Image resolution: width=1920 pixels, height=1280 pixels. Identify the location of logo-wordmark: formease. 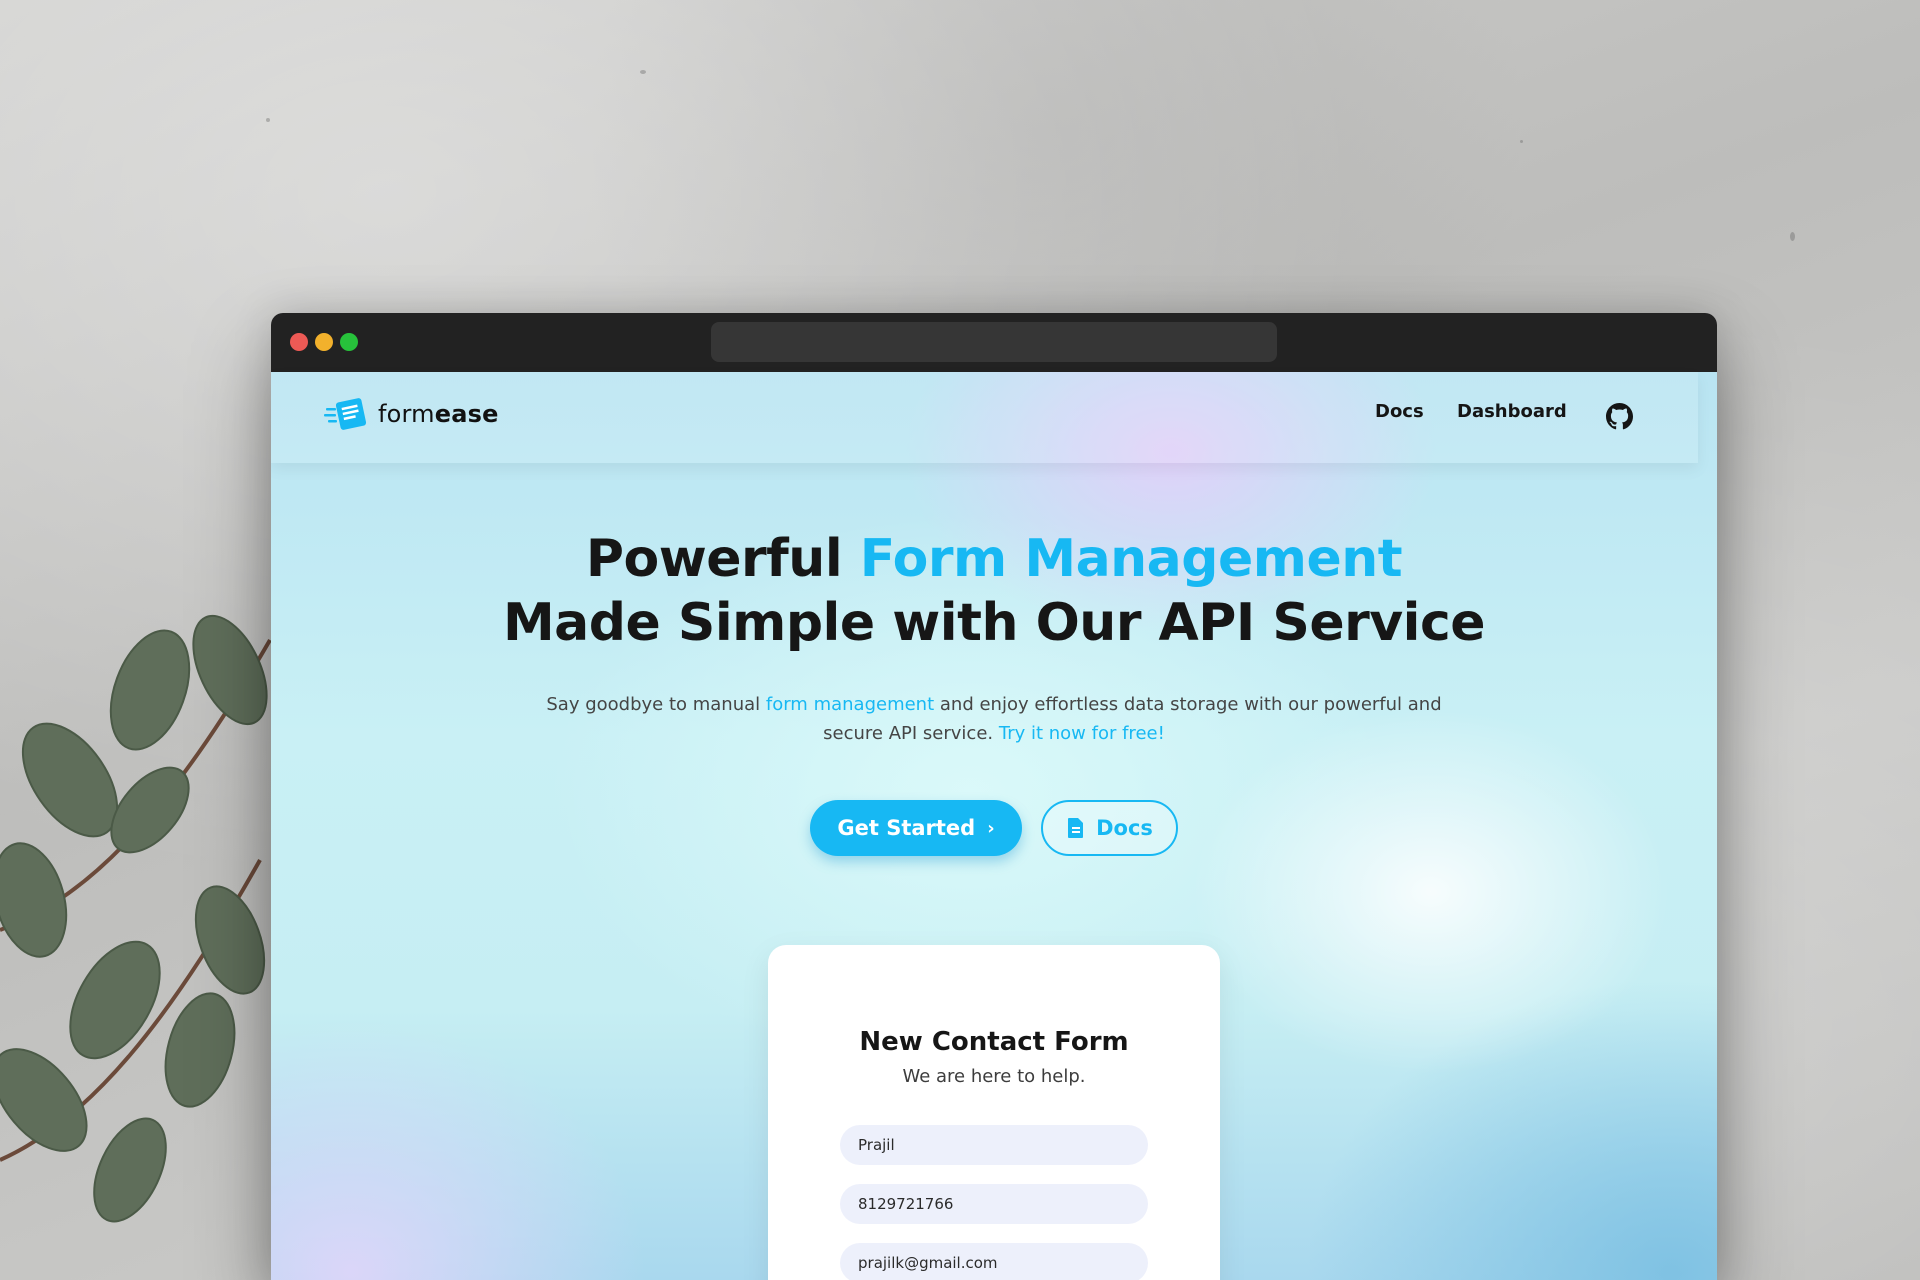
(438, 414).